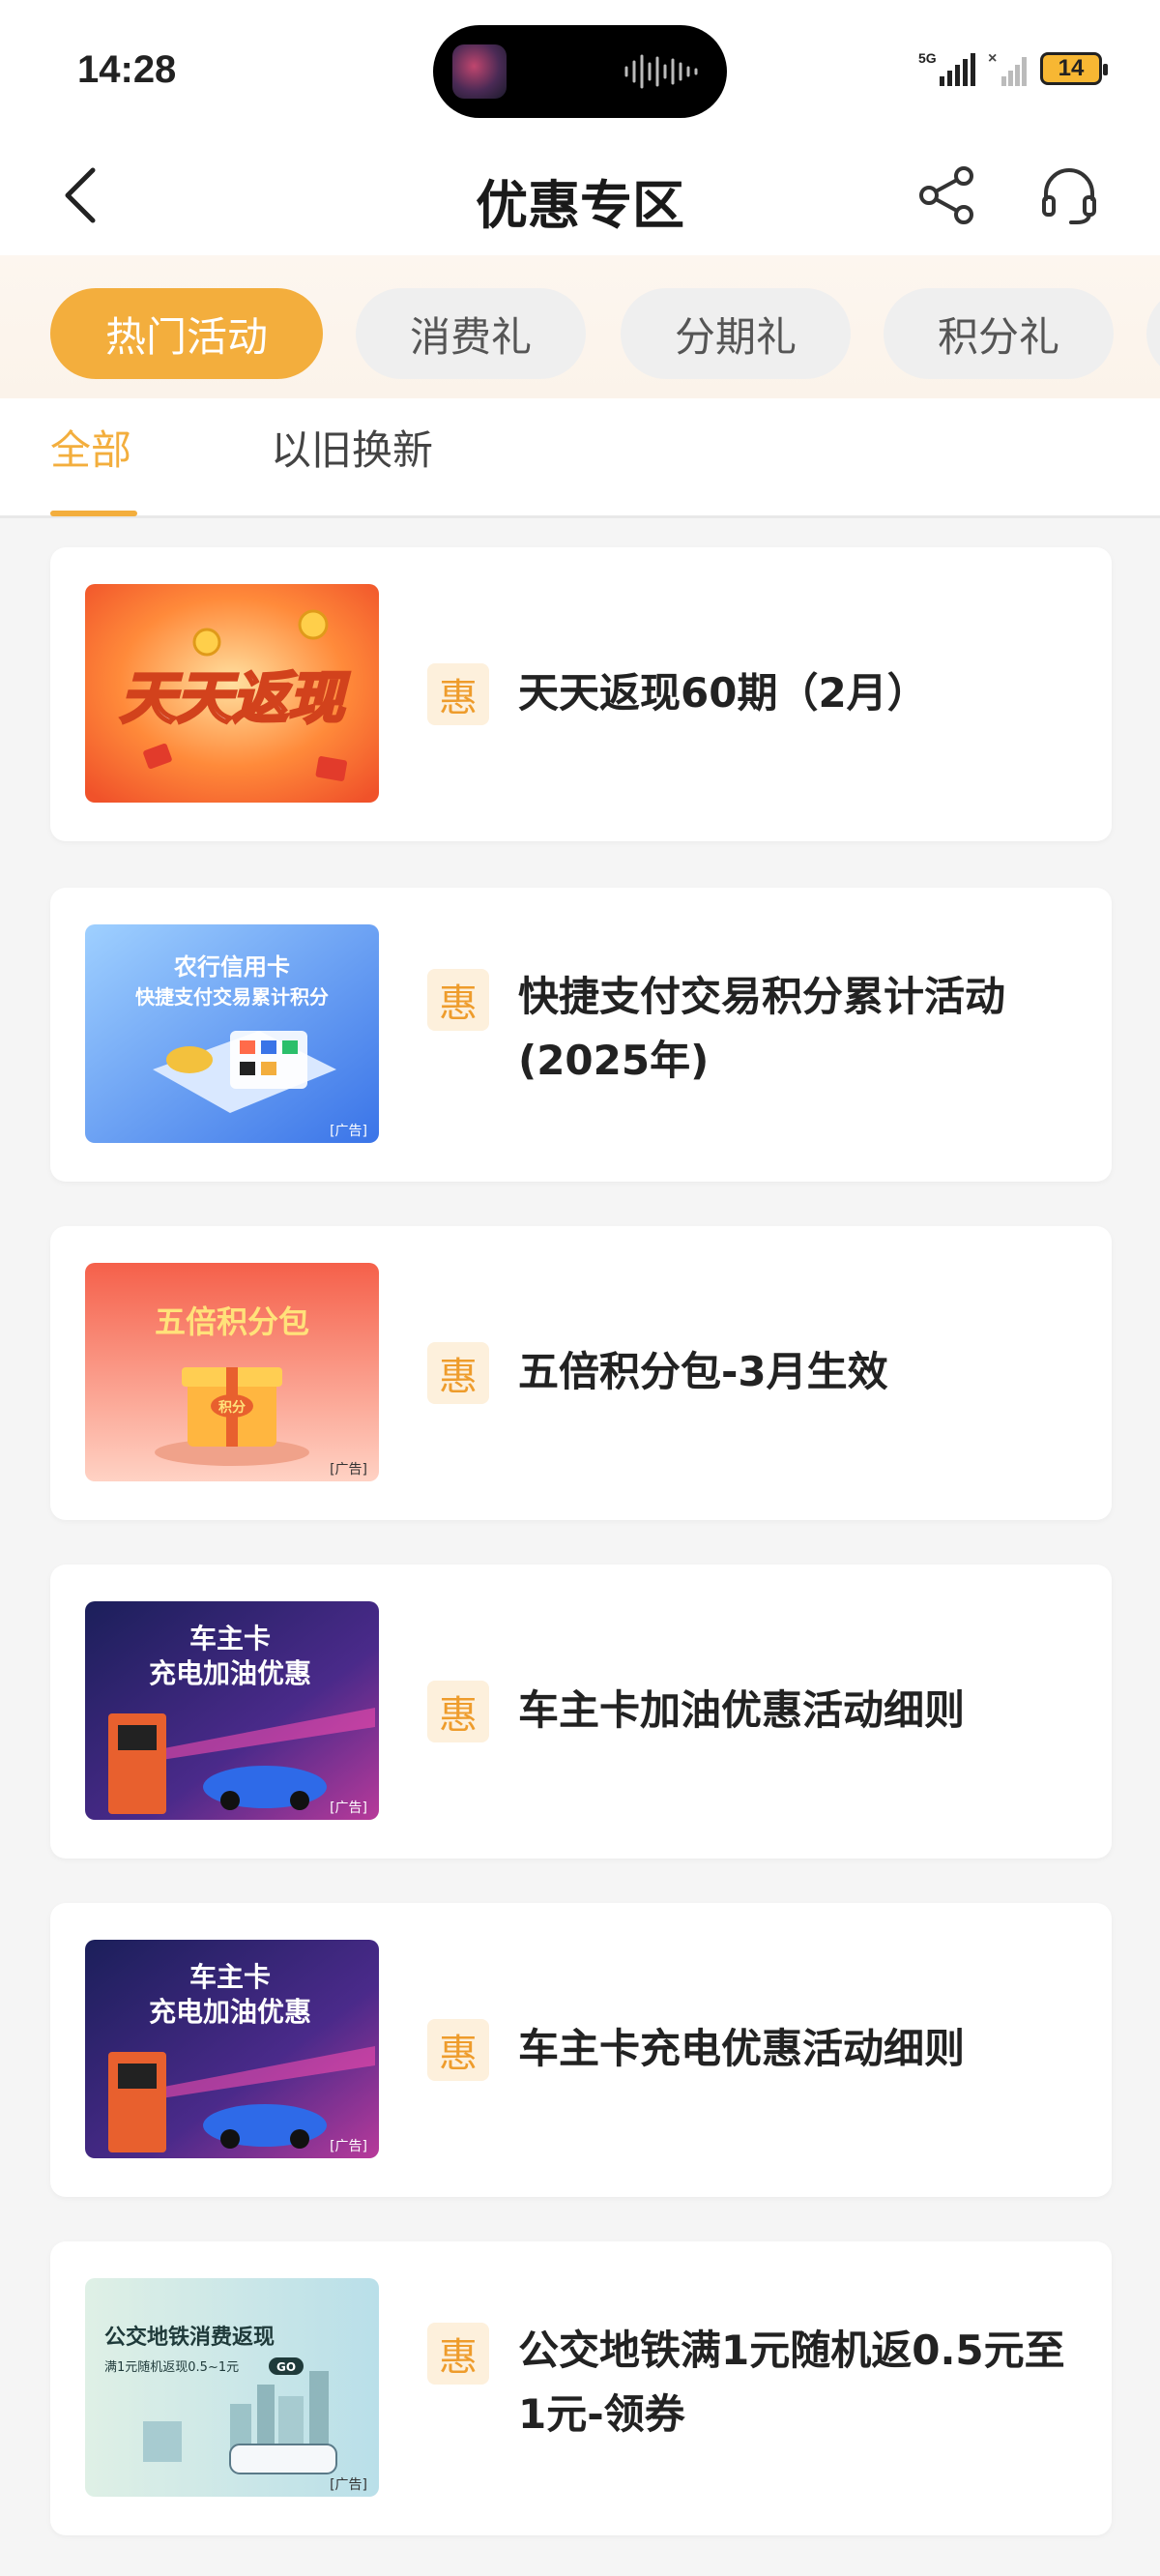 The width and height of the screenshot is (1160, 2576). I want to click on subtab-trade-in: 以旧换新, so click(352, 447).